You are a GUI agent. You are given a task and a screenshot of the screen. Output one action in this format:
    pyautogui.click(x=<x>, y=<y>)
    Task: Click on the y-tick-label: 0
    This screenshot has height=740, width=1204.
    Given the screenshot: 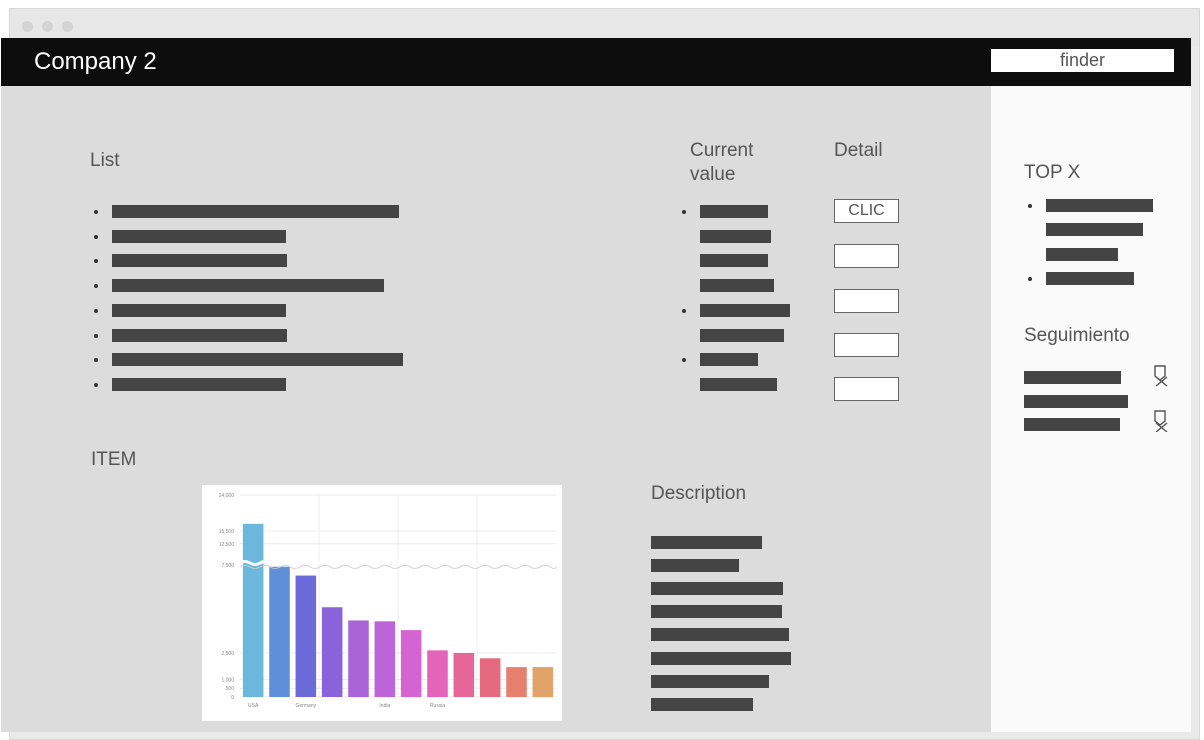 What is the action you would take?
    pyautogui.click(x=232, y=698)
    